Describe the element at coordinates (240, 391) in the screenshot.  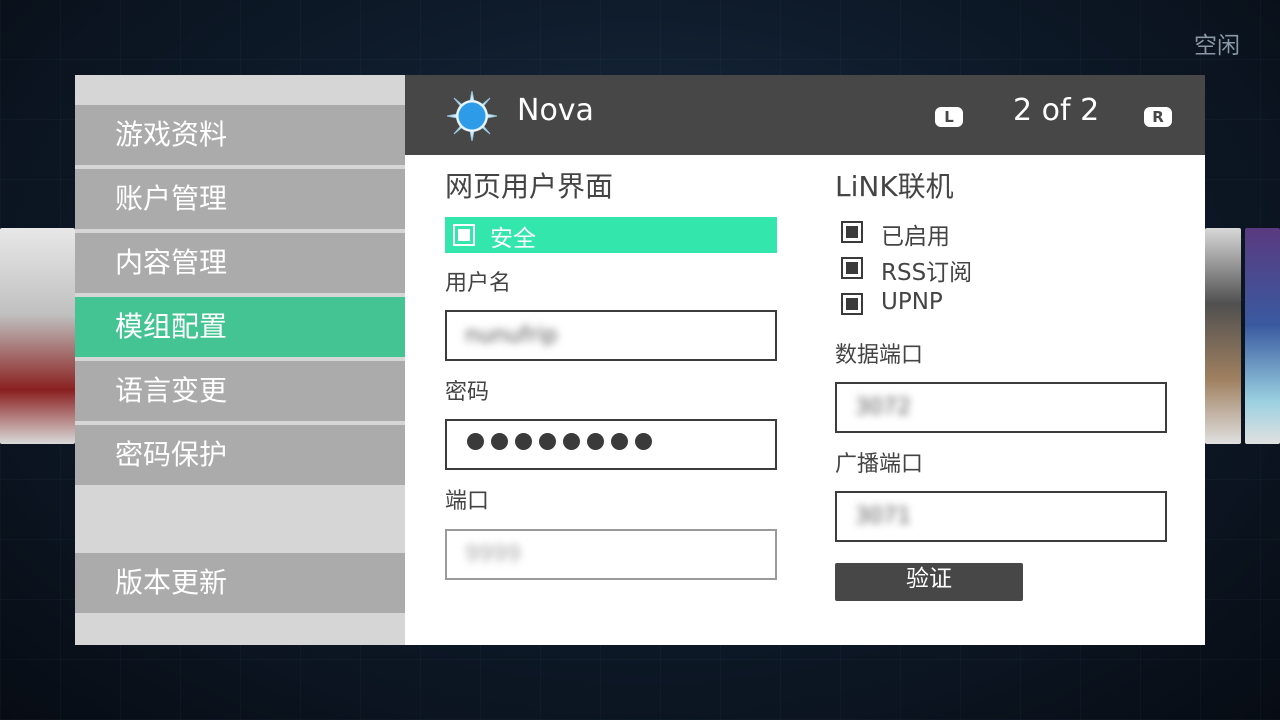
I see `sidebar-item-language: 语言变更` at that location.